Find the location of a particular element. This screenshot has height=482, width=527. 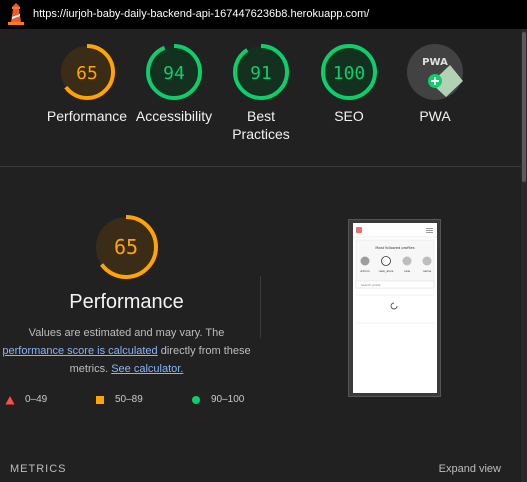

performance-score: 65 is located at coordinates (126, 247).